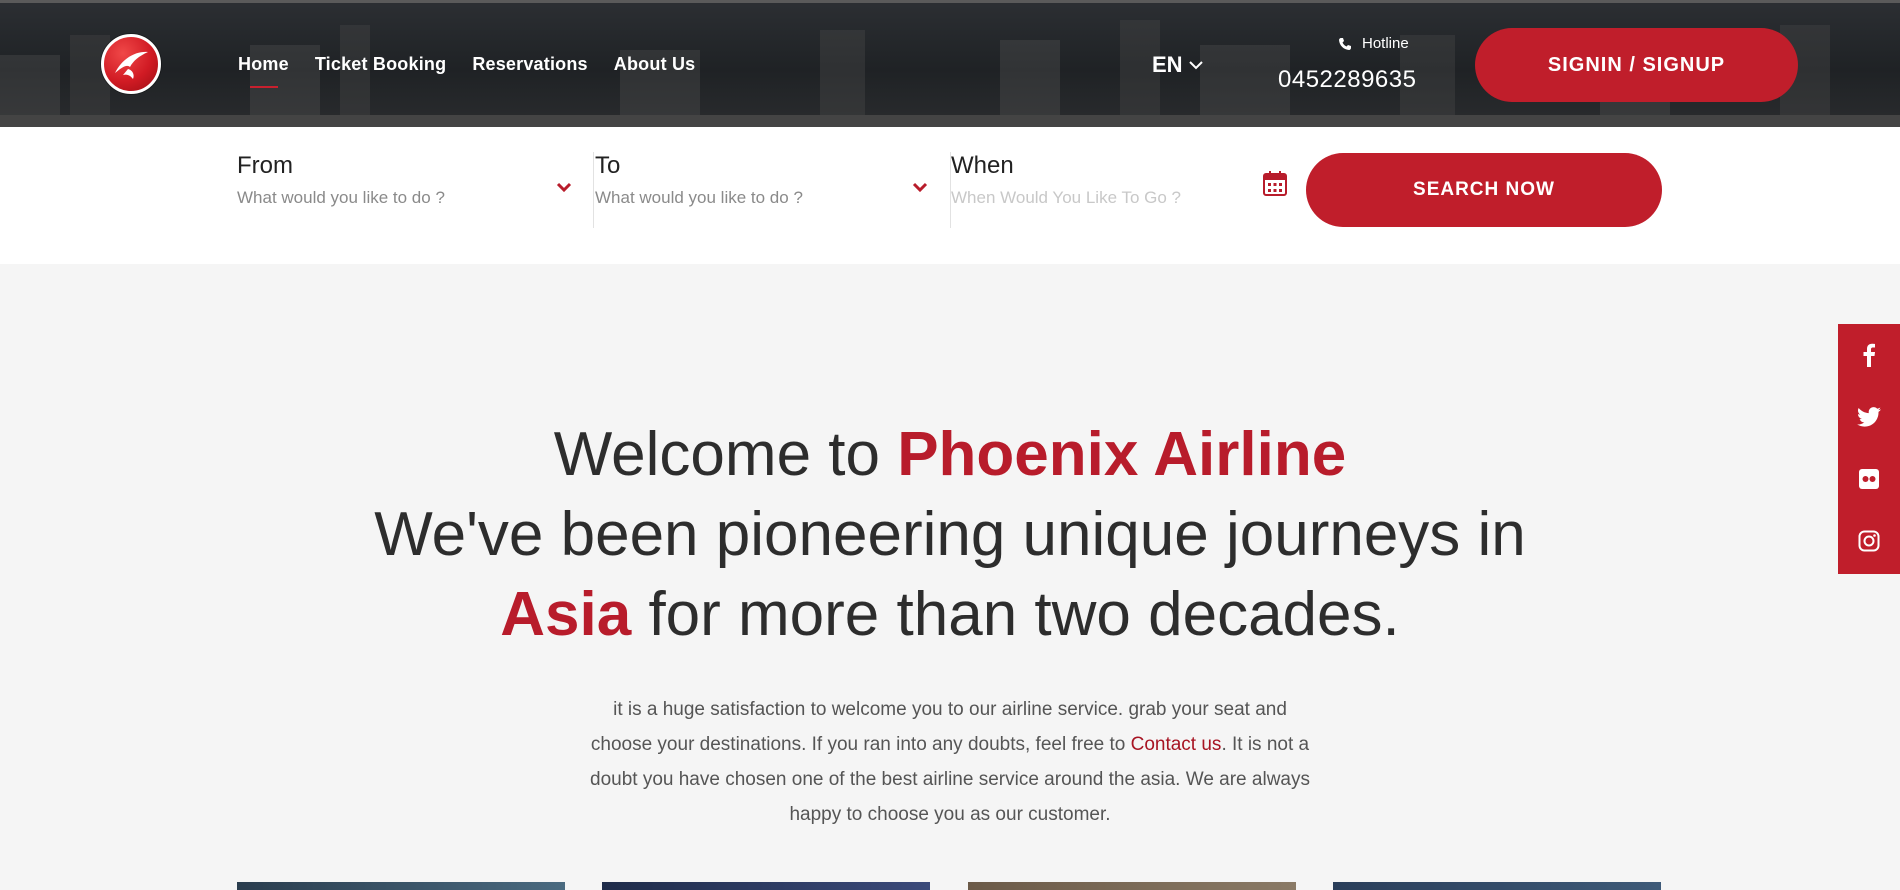  I want to click on contact-us-link: Contact us, so click(1176, 744).